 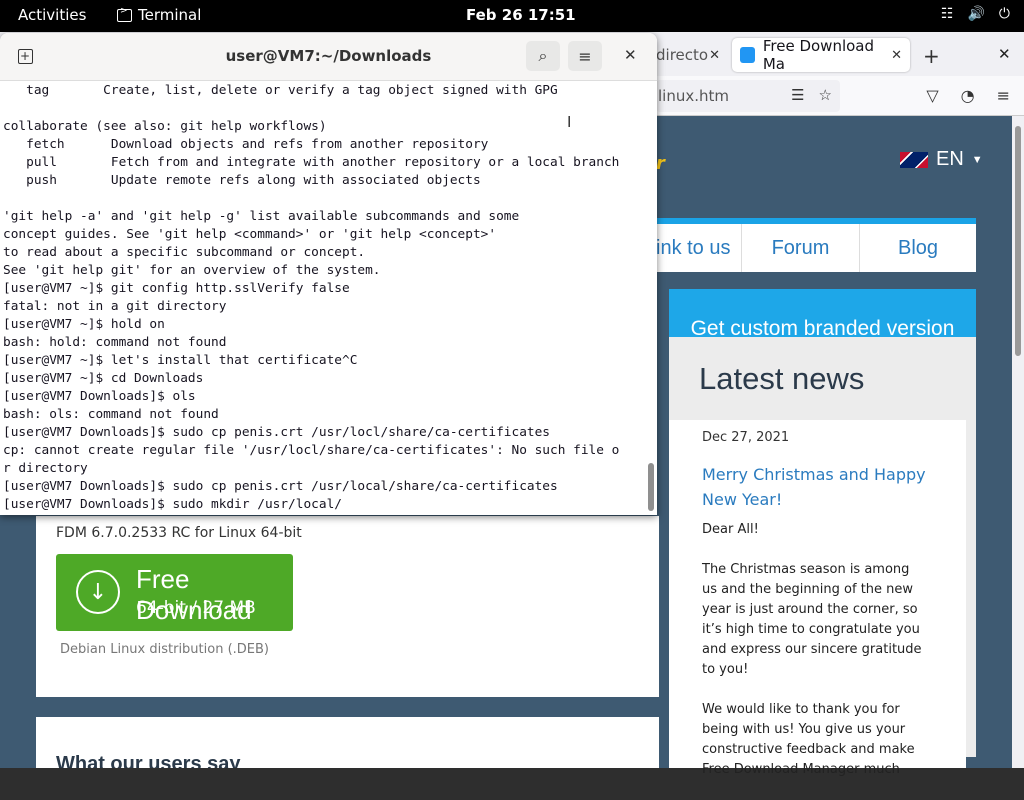 What do you see at coordinates (111, 414) in the screenshot?
I see `terminal-line: bash: ols: command not found` at bounding box center [111, 414].